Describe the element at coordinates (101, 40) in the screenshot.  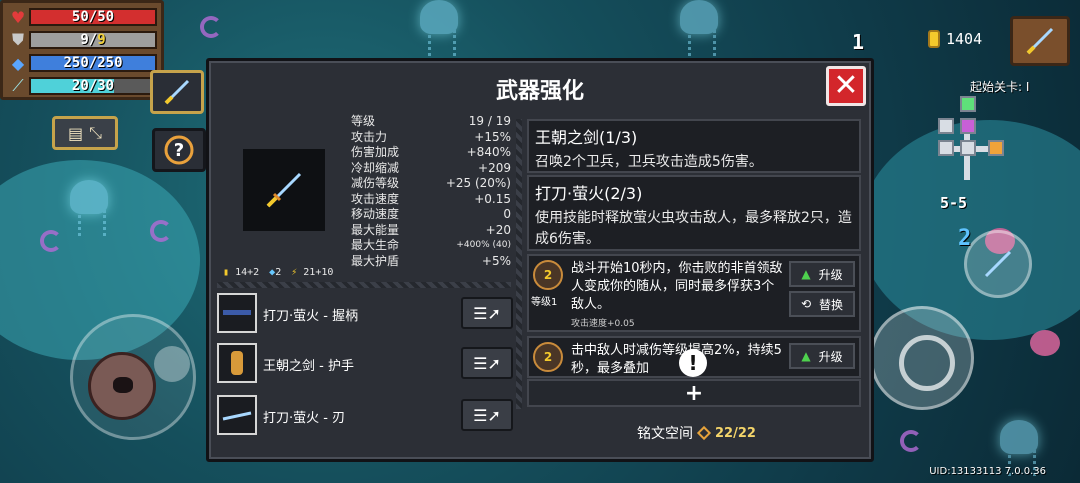
I see `armor-max: 9` at that location.